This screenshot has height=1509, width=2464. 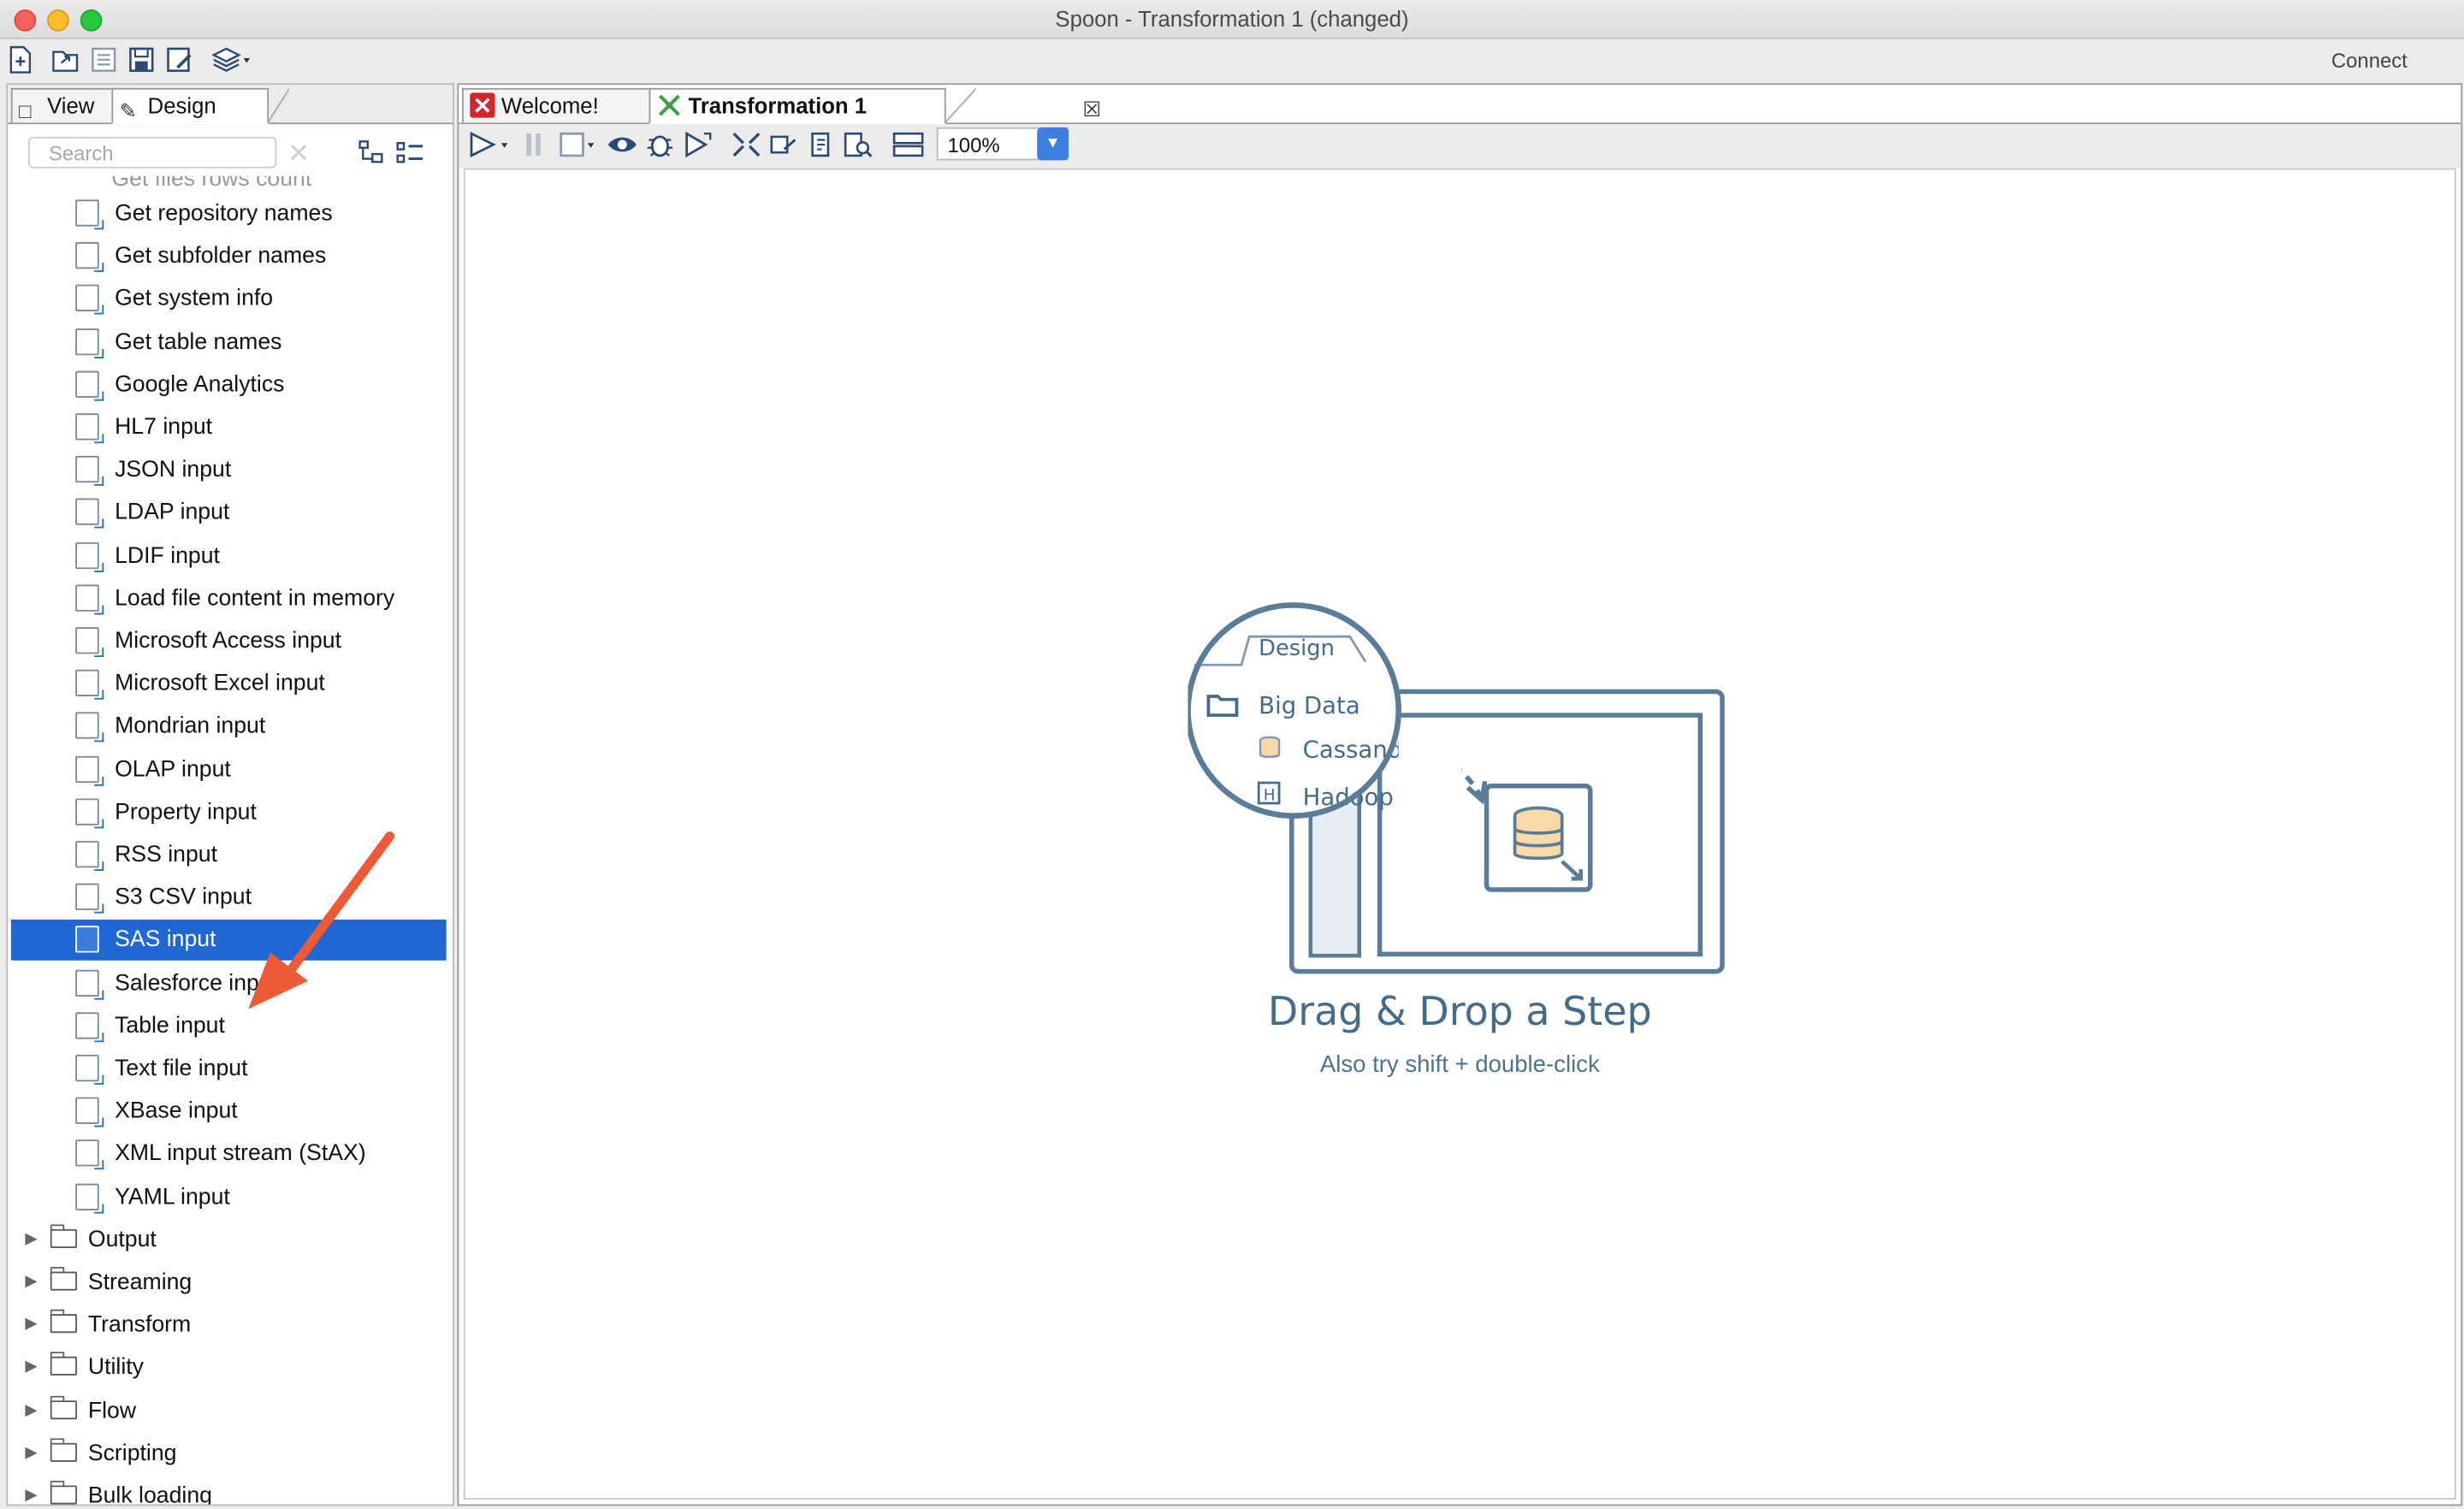 What do you see at coordinates (229, 384) in the screenshot?
I see `tree-step-item: Google Analytics` at bounding box center [229, 384].